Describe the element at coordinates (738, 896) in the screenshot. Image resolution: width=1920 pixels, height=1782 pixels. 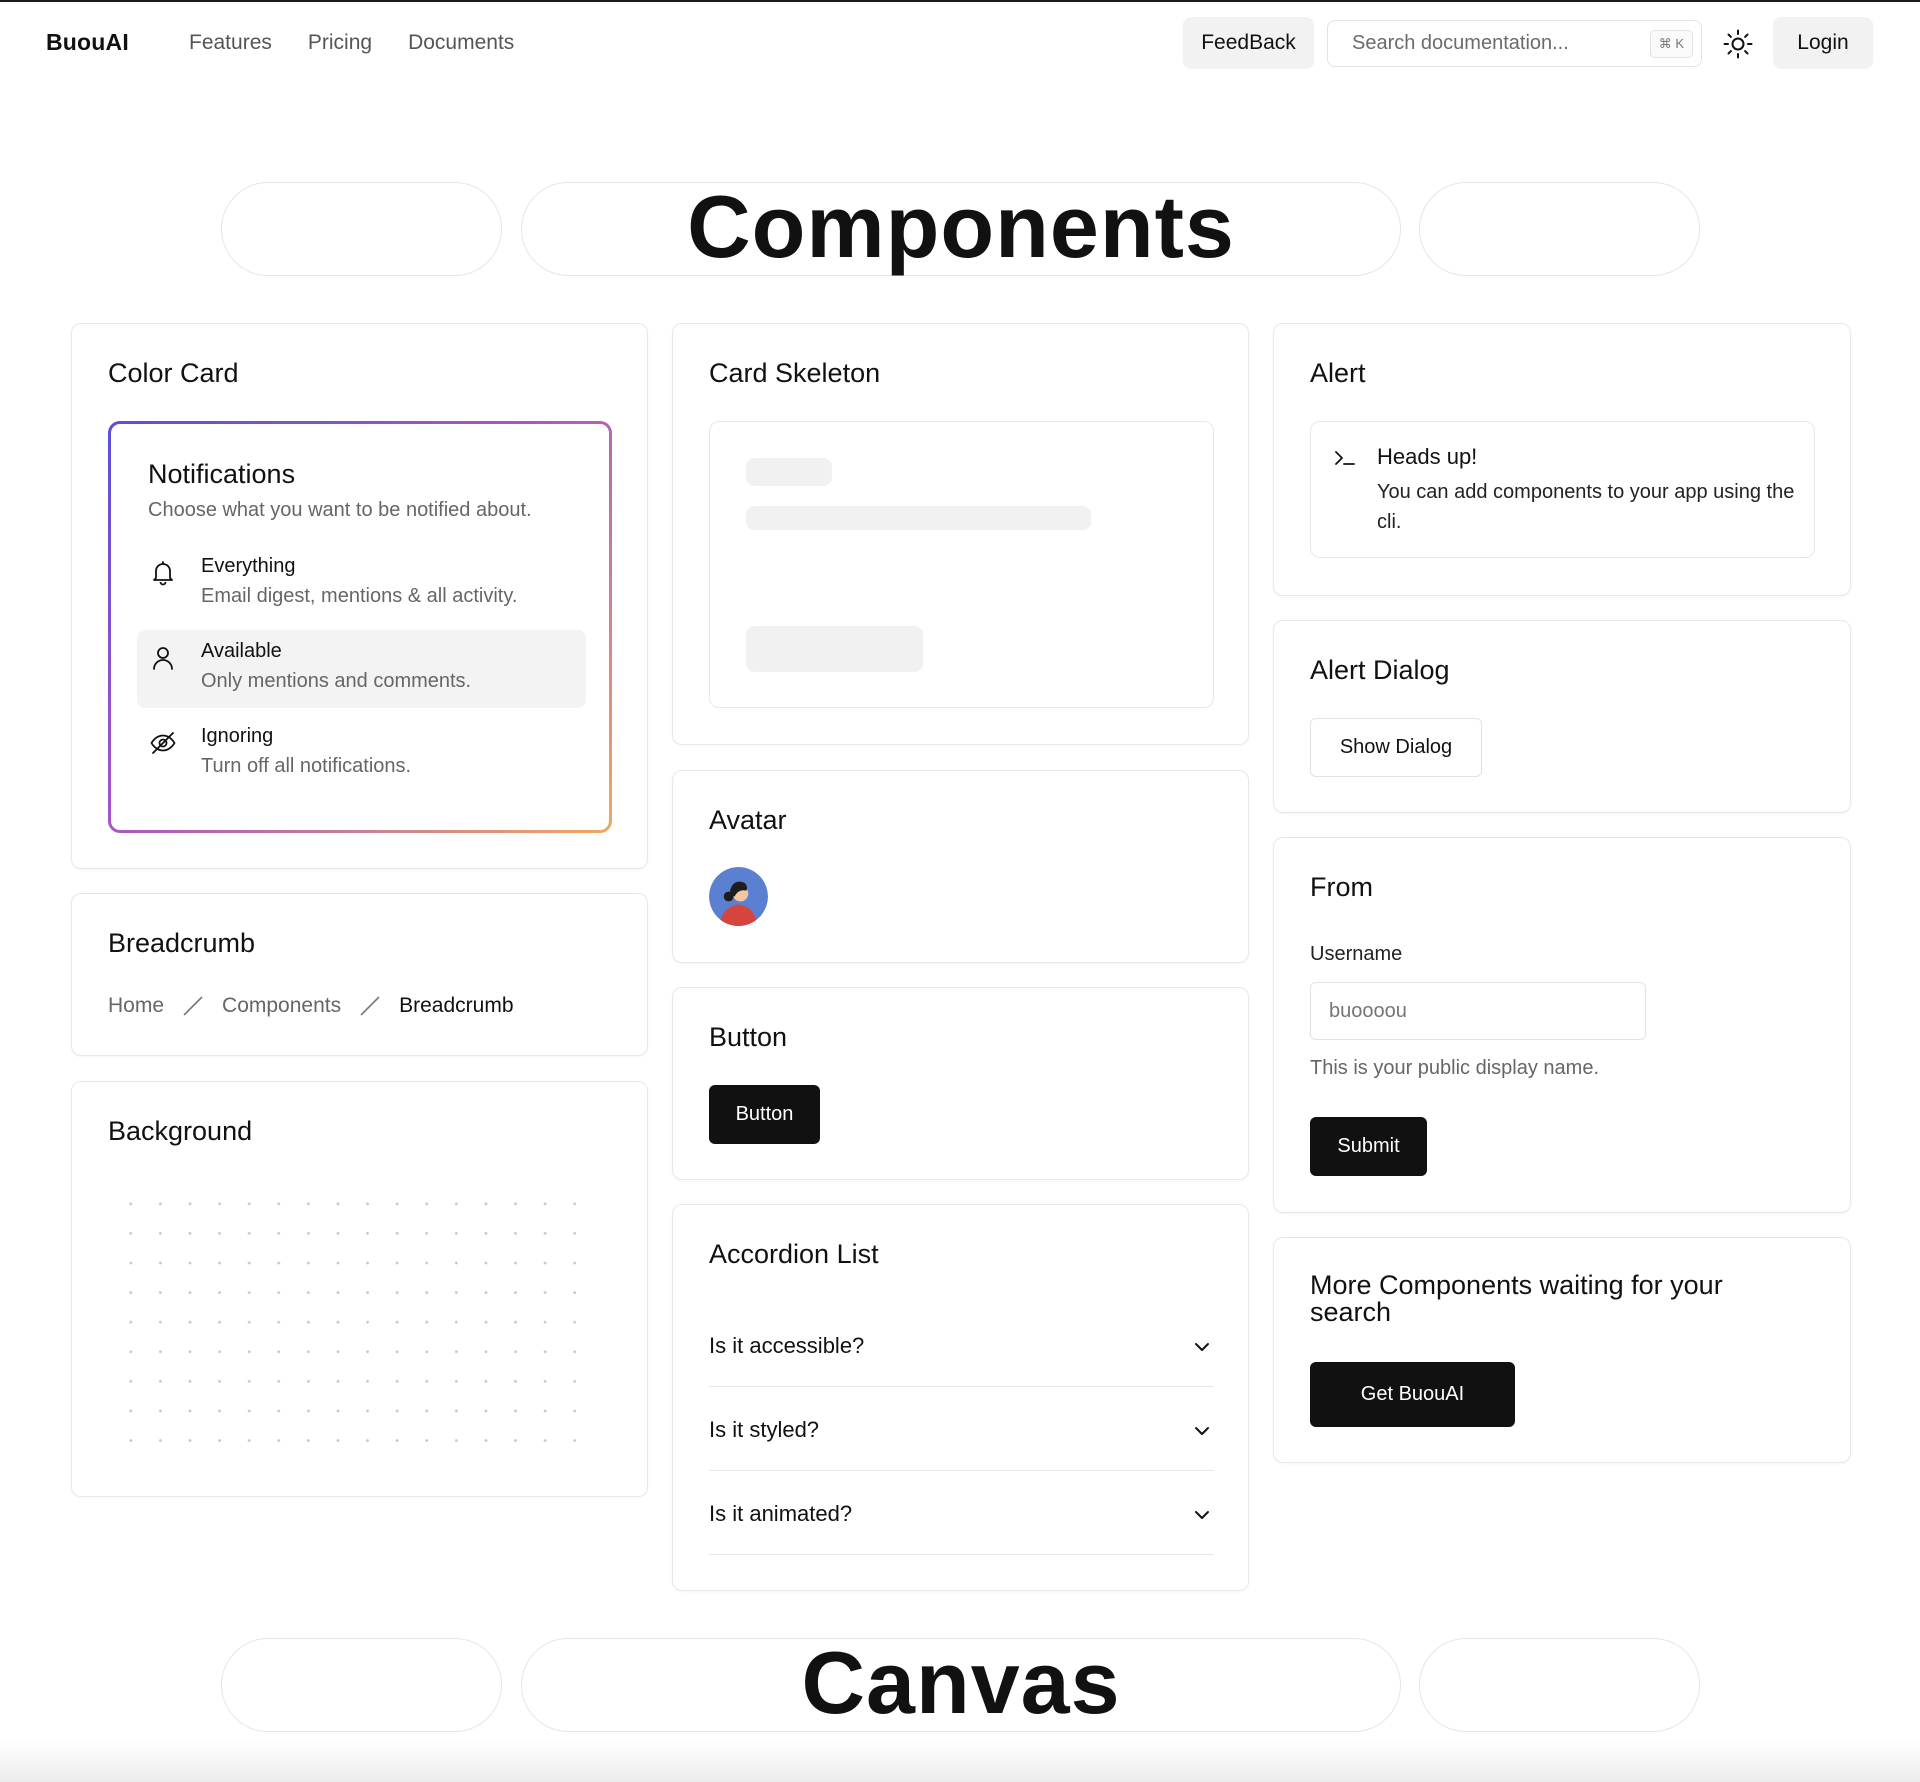
I see `avatar` at that location.